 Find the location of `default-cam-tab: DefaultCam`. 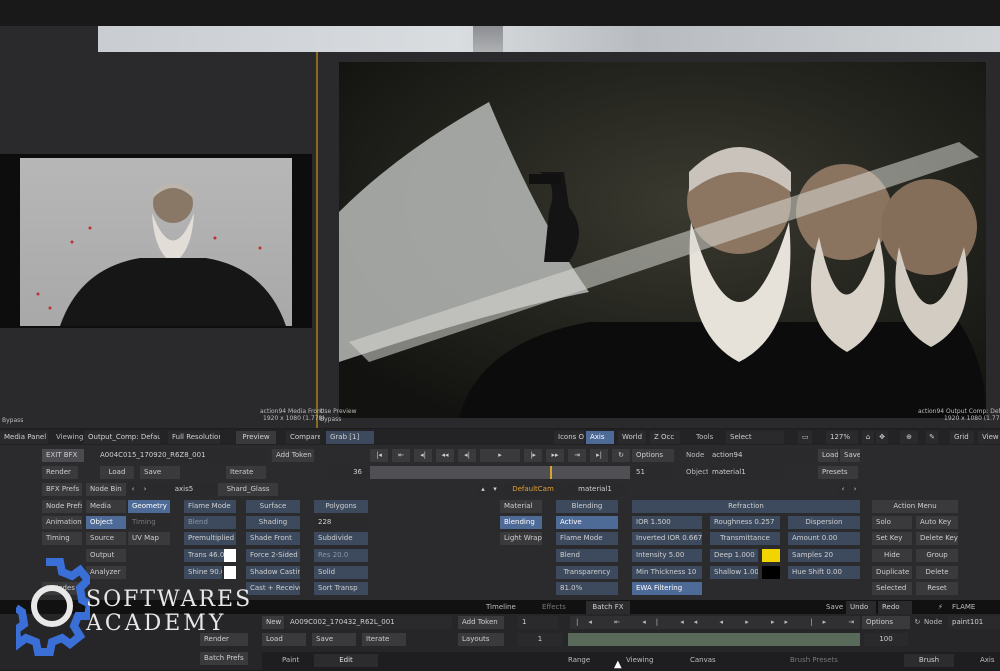

default-cam-tab: DefaultCam is located at coordinates (533, 489).